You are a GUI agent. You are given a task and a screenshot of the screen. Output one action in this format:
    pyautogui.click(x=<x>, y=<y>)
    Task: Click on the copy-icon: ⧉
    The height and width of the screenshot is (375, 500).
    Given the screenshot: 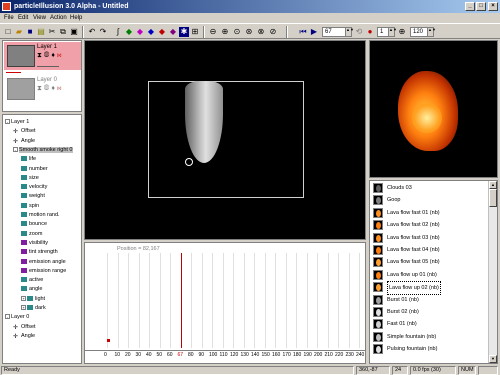 What is the action you would take?
    pyautogui.click(x=63, y=32)
    